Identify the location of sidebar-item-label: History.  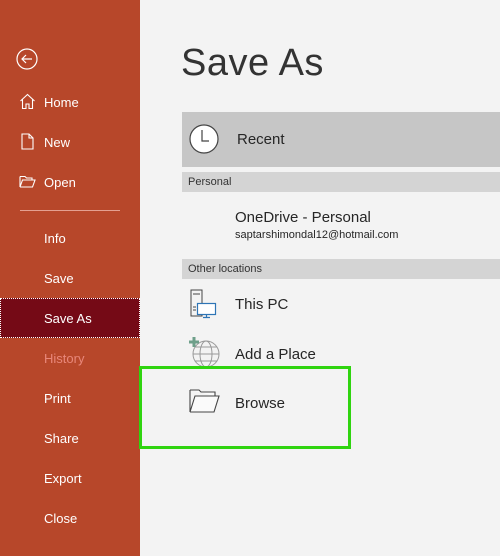
(64, 358).